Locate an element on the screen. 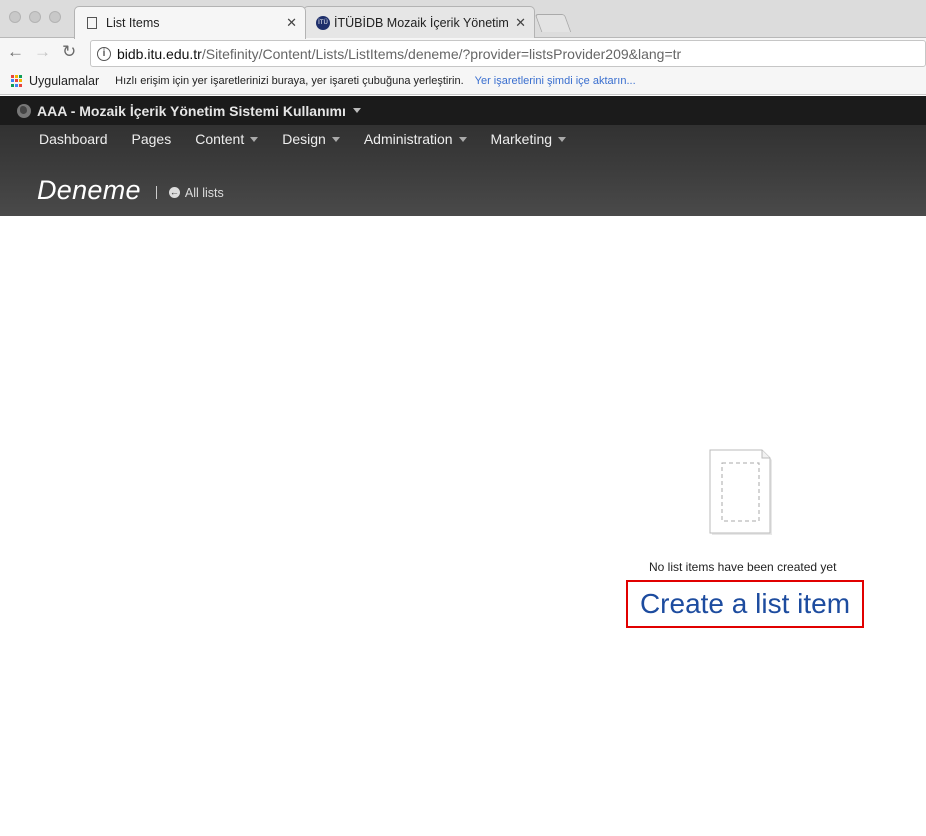 This screenshot has width=926, height=836. apps-grid-icon is located at coordinates (17, 81).